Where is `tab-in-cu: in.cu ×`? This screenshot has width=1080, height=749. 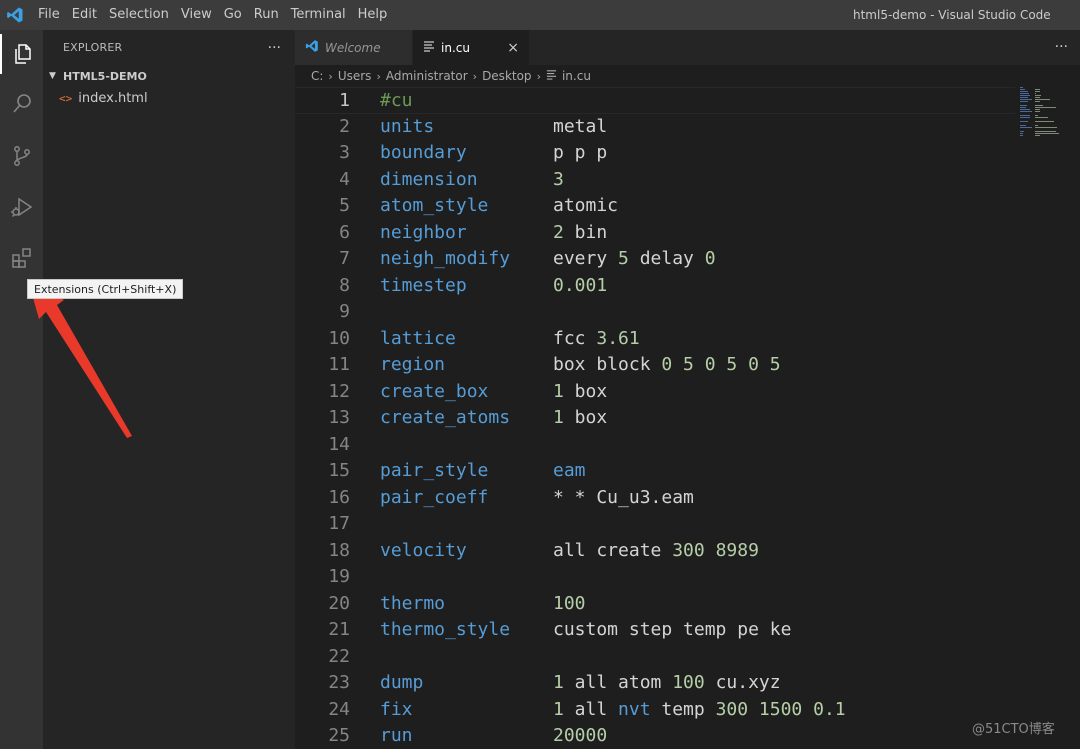 tab-in-cu: in.cu × is located at coordinates (471, 47).